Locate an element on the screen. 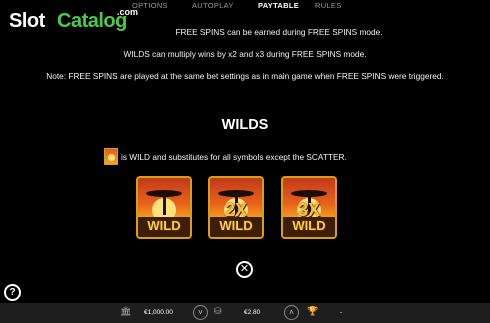 This screenshot has width=490, height=323. wild-symbol-icon is located at coordinates (111, 156).